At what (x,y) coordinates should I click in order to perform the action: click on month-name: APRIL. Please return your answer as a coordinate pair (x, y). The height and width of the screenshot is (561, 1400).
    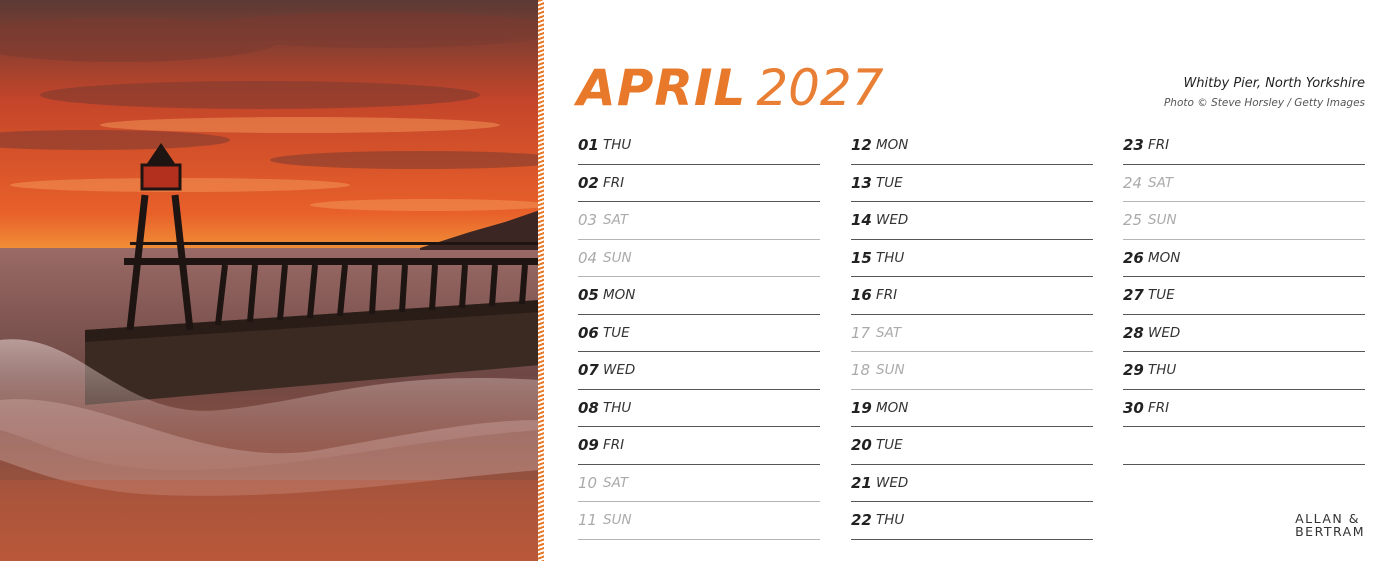
    Looking at the image, I should click on (662, 88).